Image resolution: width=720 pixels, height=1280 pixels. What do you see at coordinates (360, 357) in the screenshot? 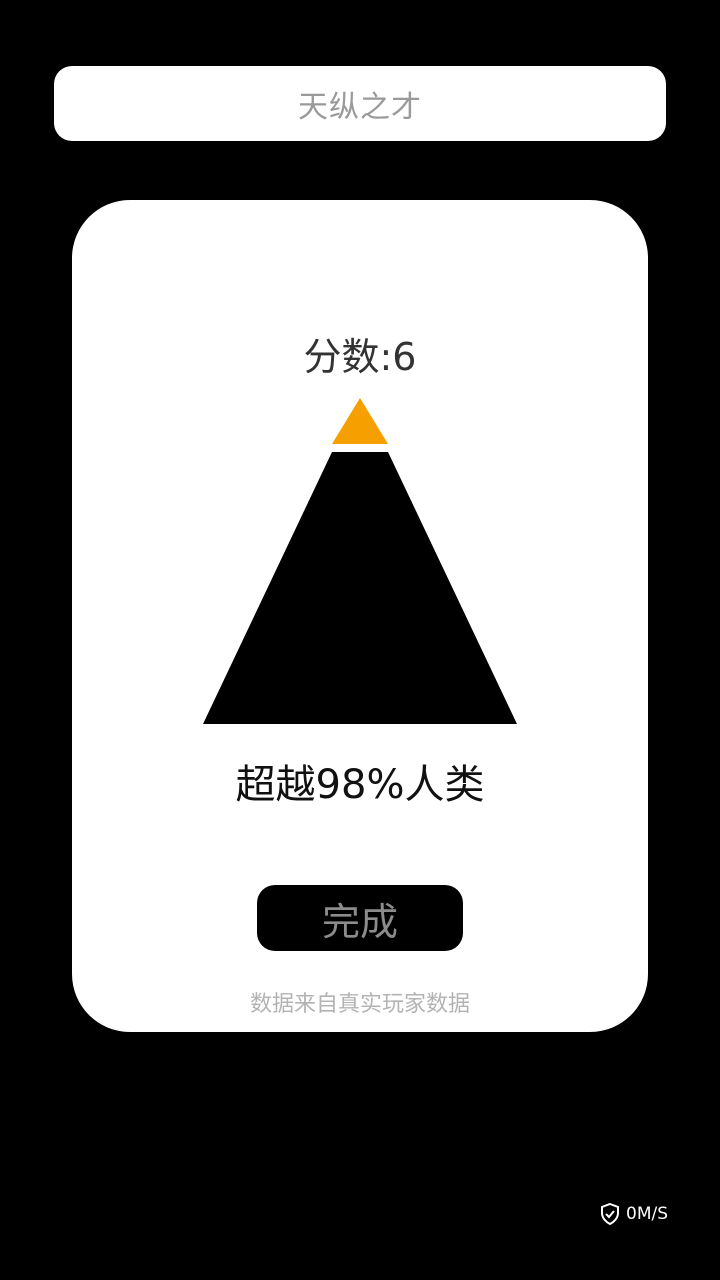
I see `score-label: 分数:6` at bounding box center [360, 357].